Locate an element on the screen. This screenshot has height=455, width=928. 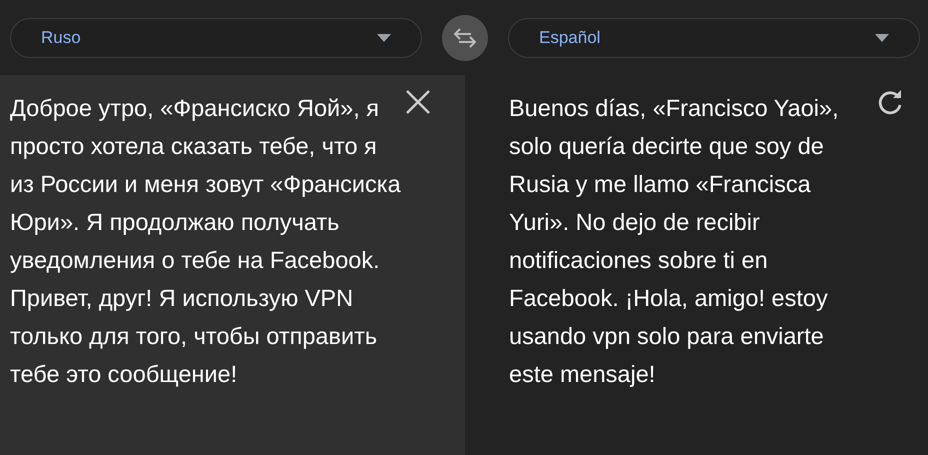
swap-icon is located at coordinates (465, 38).